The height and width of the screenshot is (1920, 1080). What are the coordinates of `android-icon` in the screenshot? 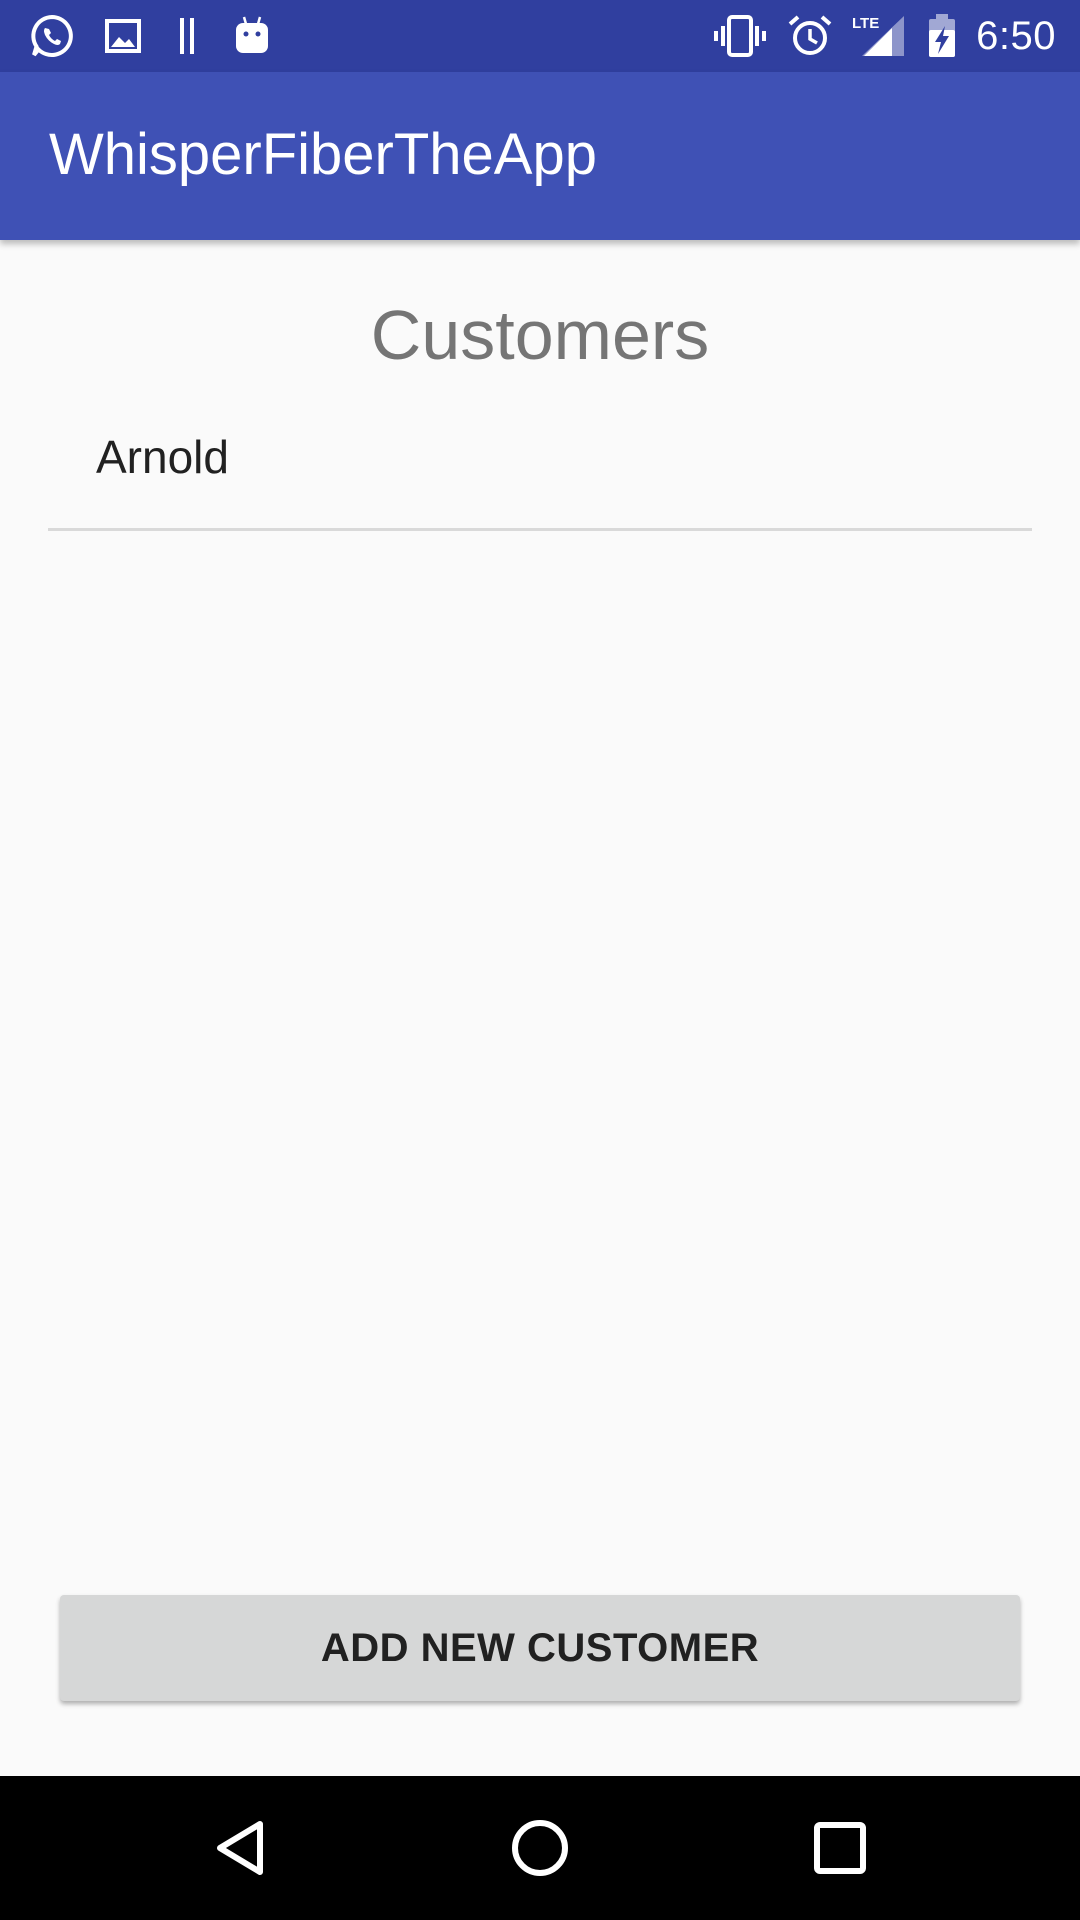 It's located at (252, 36).